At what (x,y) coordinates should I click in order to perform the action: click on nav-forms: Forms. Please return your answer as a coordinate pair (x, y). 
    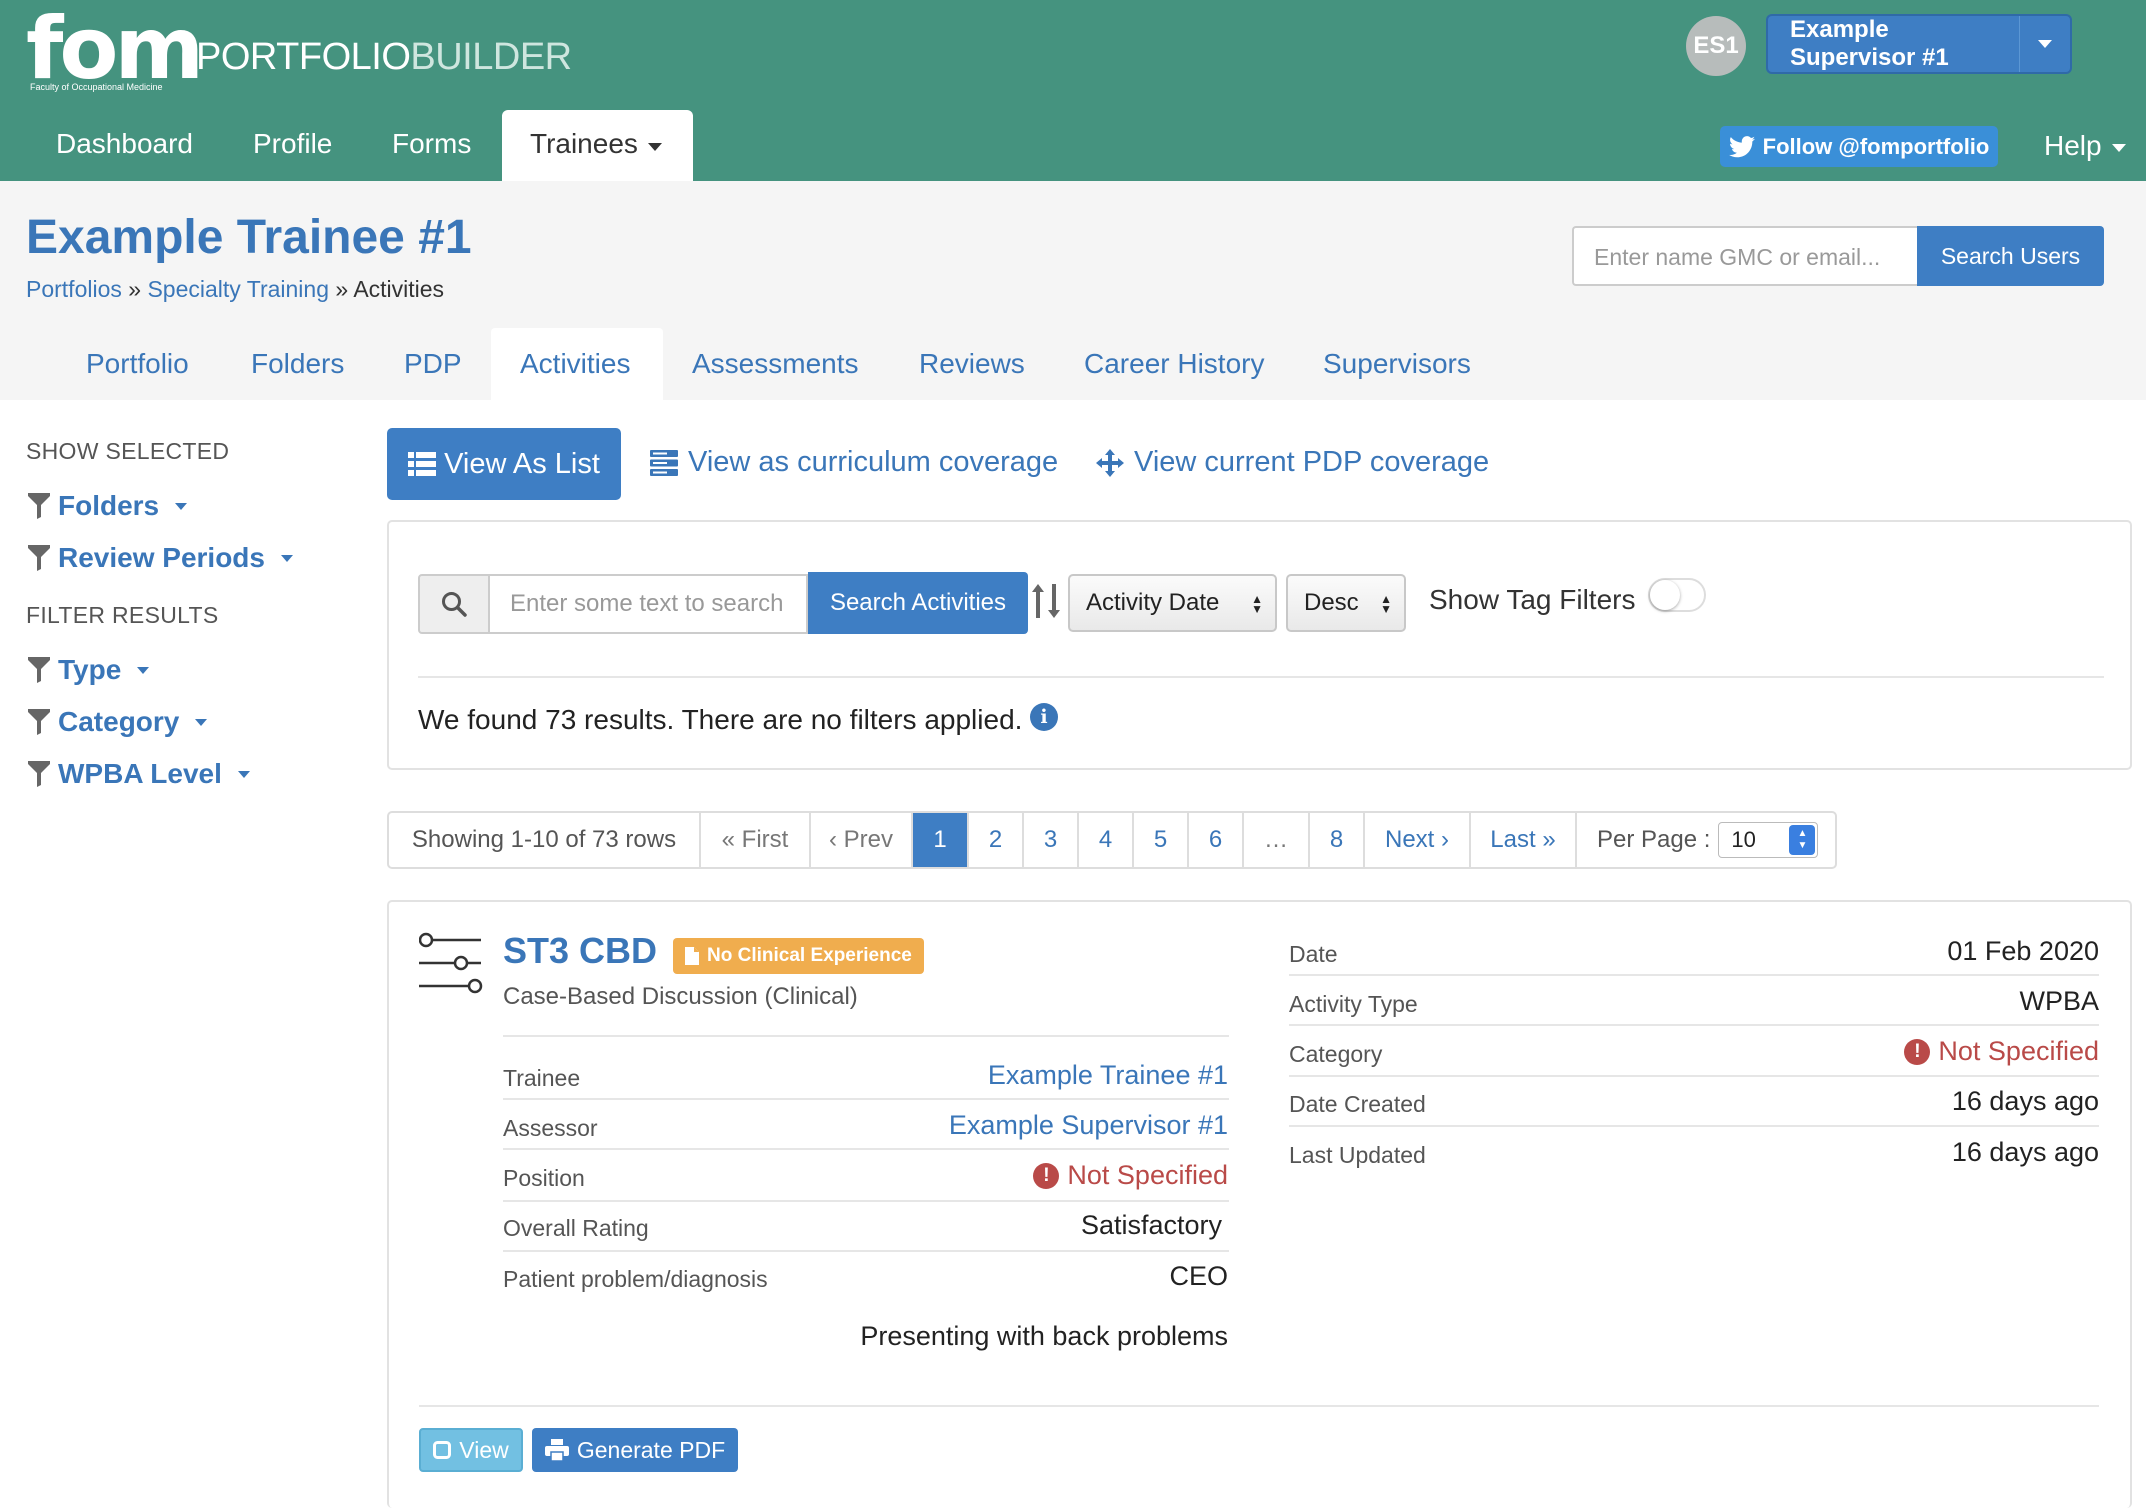
    Looking at the image, I should click on (431, 144).